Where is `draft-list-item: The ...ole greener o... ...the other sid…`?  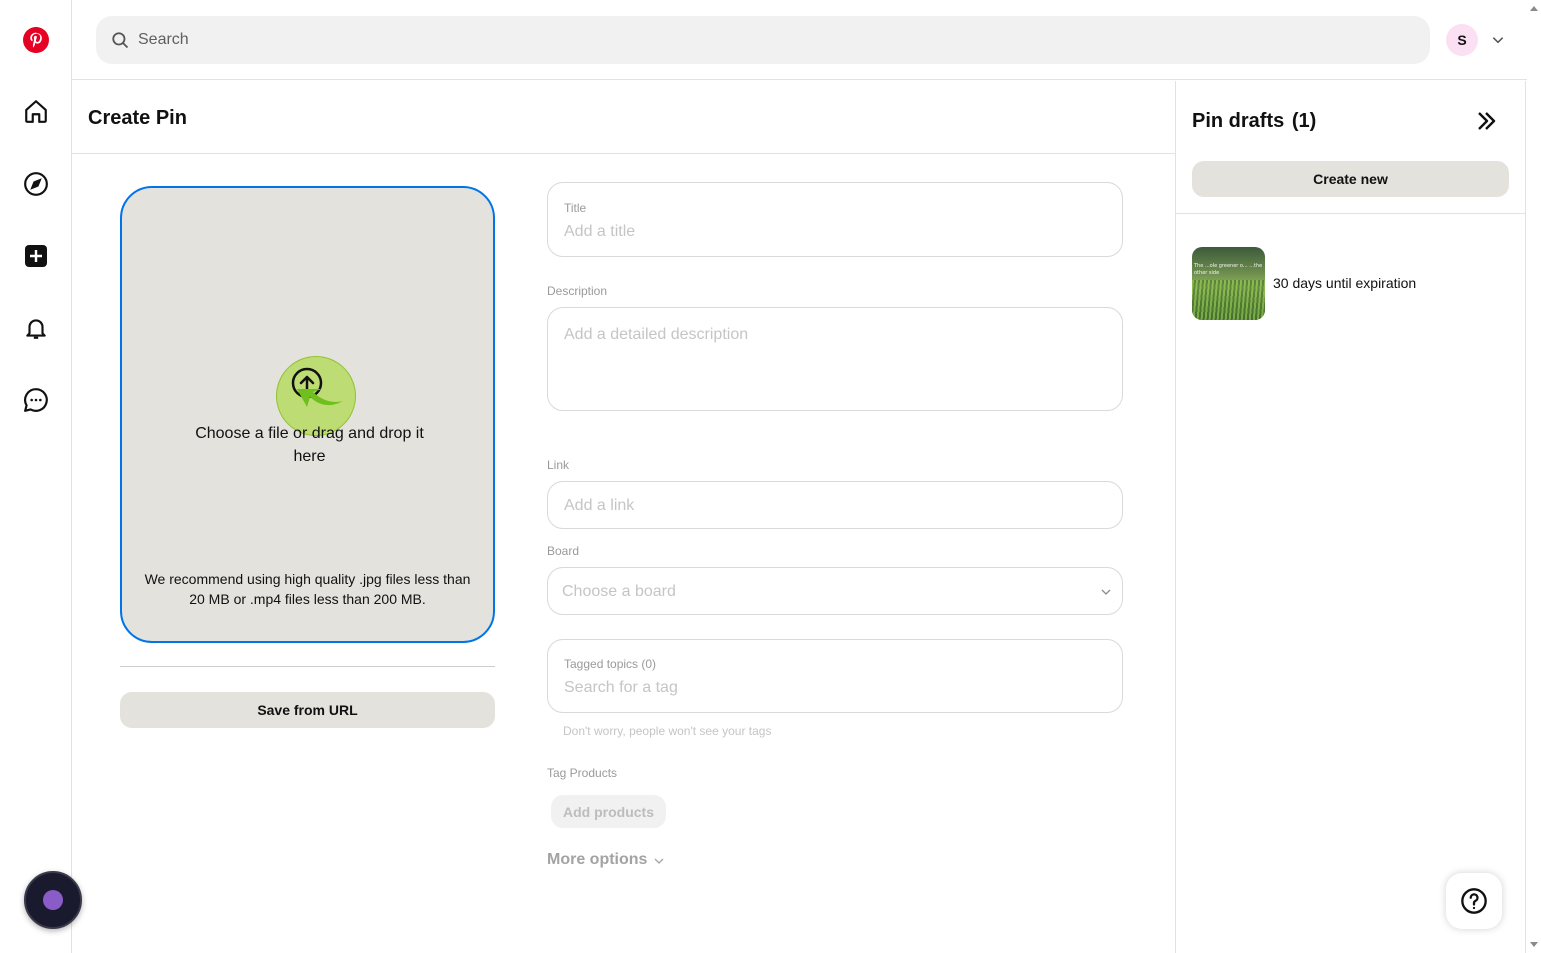 draft-list-item: The ...ole greener o... ...the other sid… is located at coordinates (1350, 283).